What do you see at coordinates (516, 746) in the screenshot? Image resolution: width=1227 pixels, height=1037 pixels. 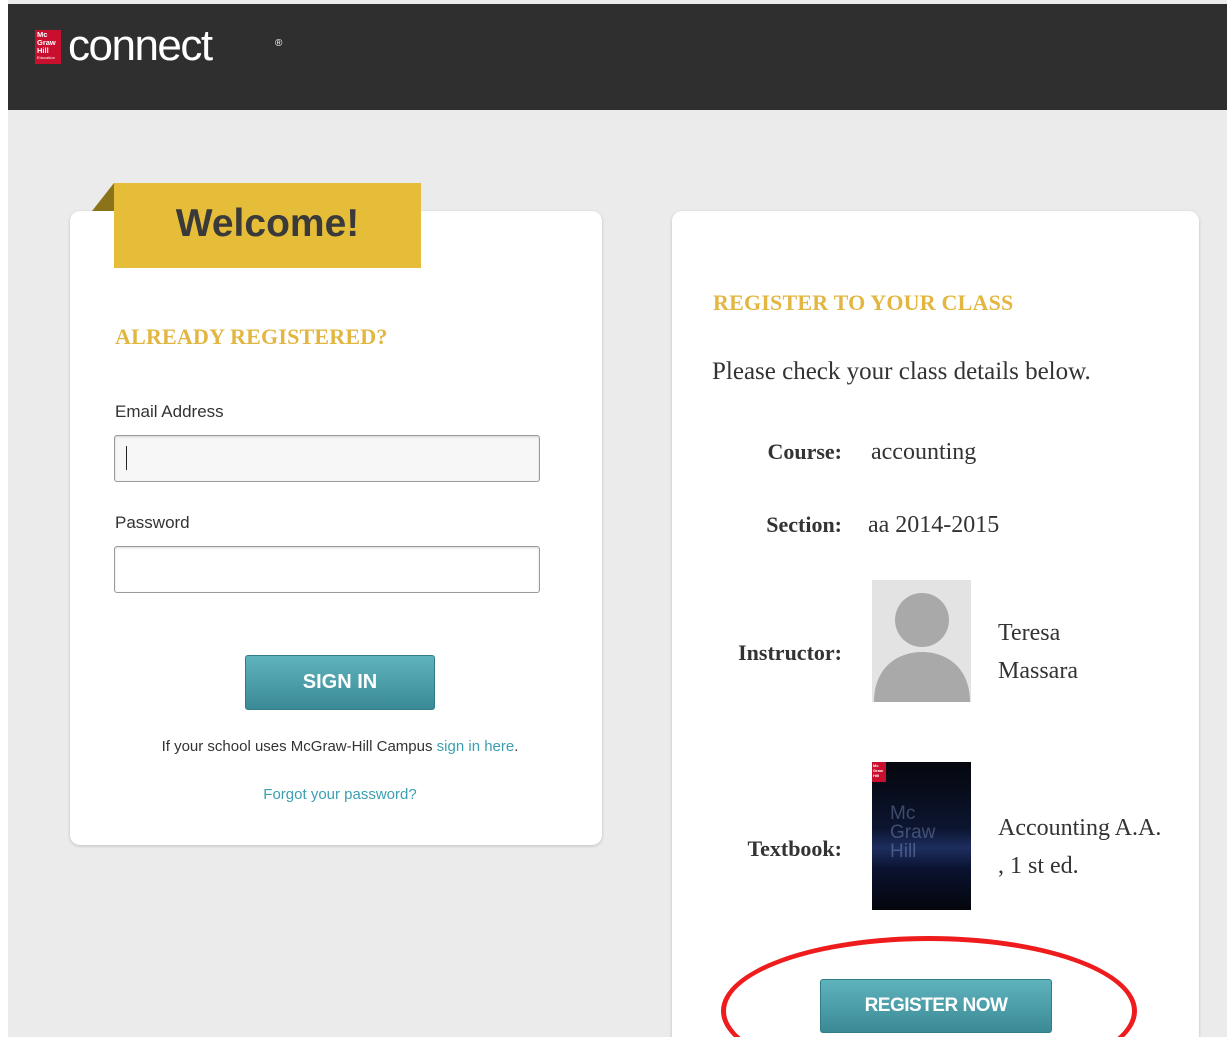 I see `campus-suffix: .` at bounding box center [516, 746].